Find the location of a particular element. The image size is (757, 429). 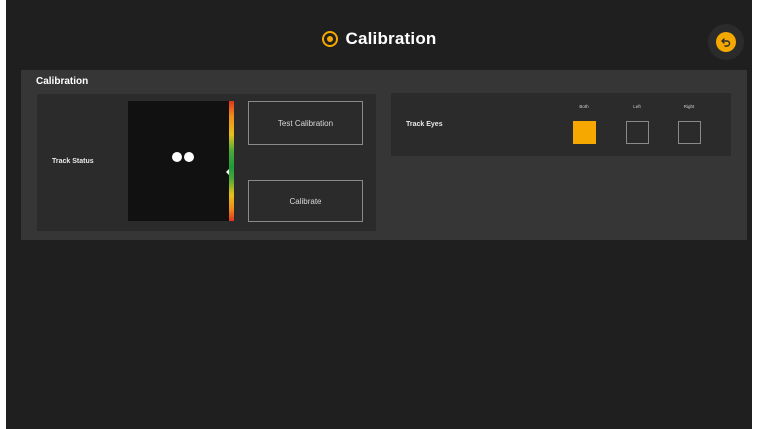

right-eye-dot is located at coordinates (189, 157).